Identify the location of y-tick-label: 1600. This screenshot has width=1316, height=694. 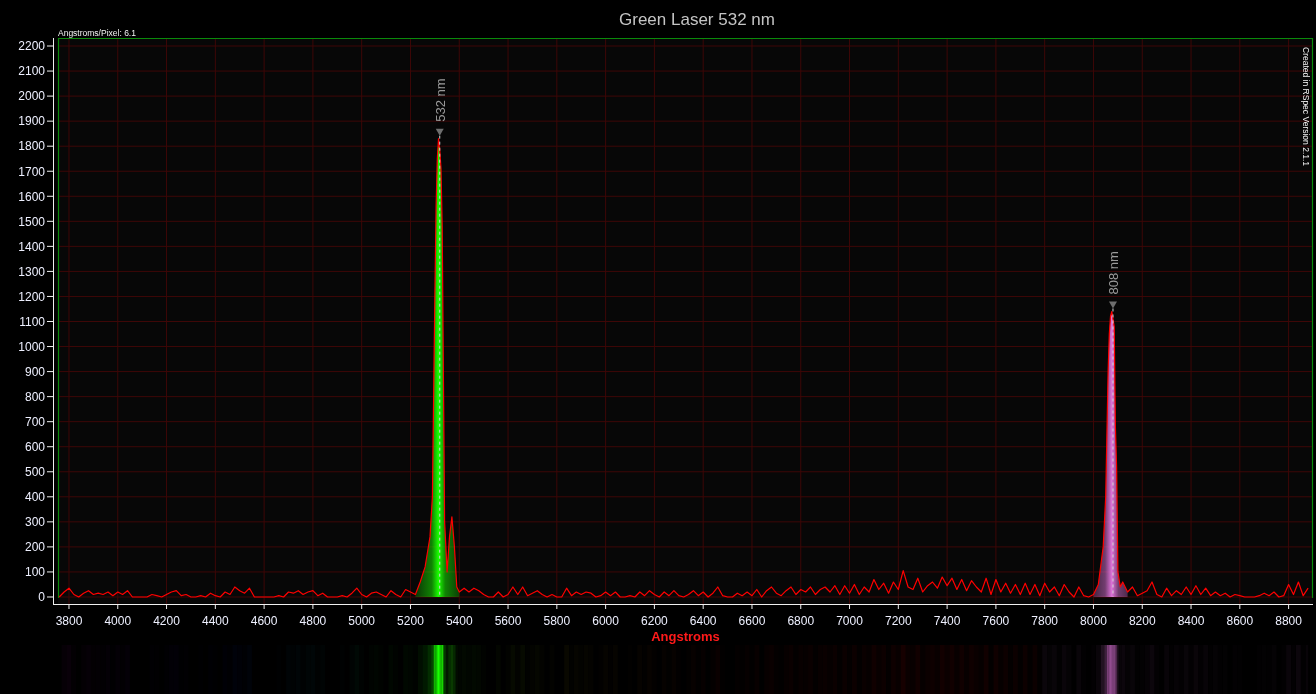
(31, 196).